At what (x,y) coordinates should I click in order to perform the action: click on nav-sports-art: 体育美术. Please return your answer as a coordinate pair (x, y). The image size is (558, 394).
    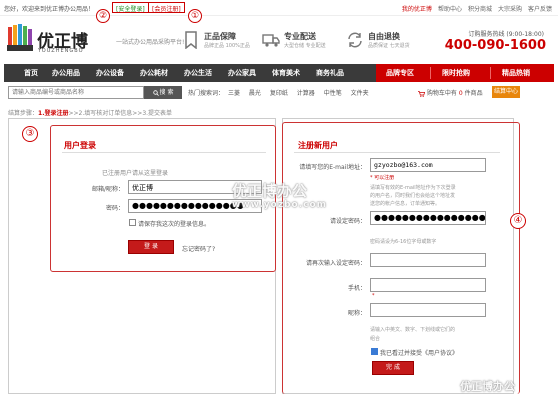
    Looking at the image, I should click on (286, 73).